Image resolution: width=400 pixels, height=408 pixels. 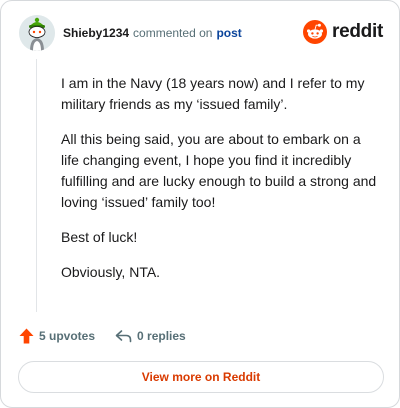 What do you see at coordinates (357, 31) in the screenshot?
I see `reddit-wordmark: reddit` at bounding box center [357, 31].